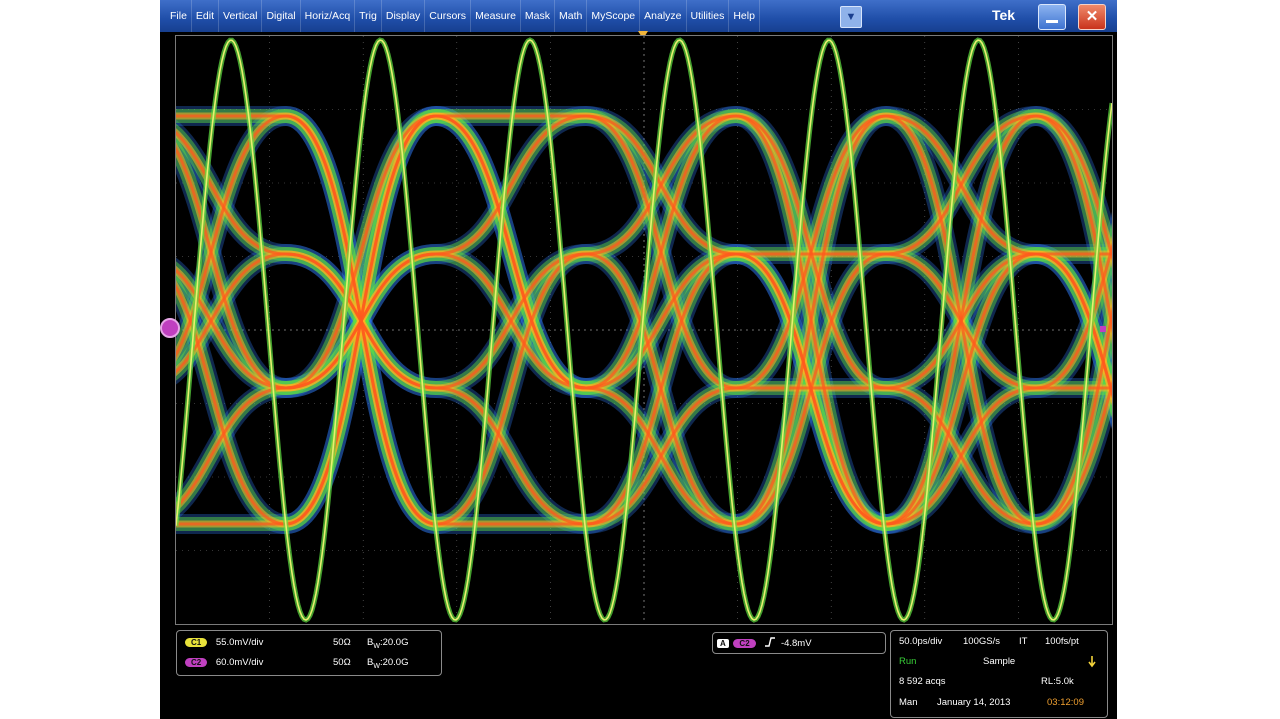  Describe the element at coordinates (1004, 15) in the screenshot. I see `tek-logo: Tek` at that location.